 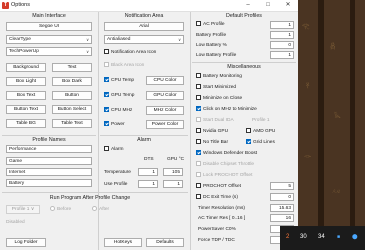 What do you see at coordinates (72, 81) in the screenshot?
I see `box-dark-button: Box Dark` at bounding box center [72, 81].